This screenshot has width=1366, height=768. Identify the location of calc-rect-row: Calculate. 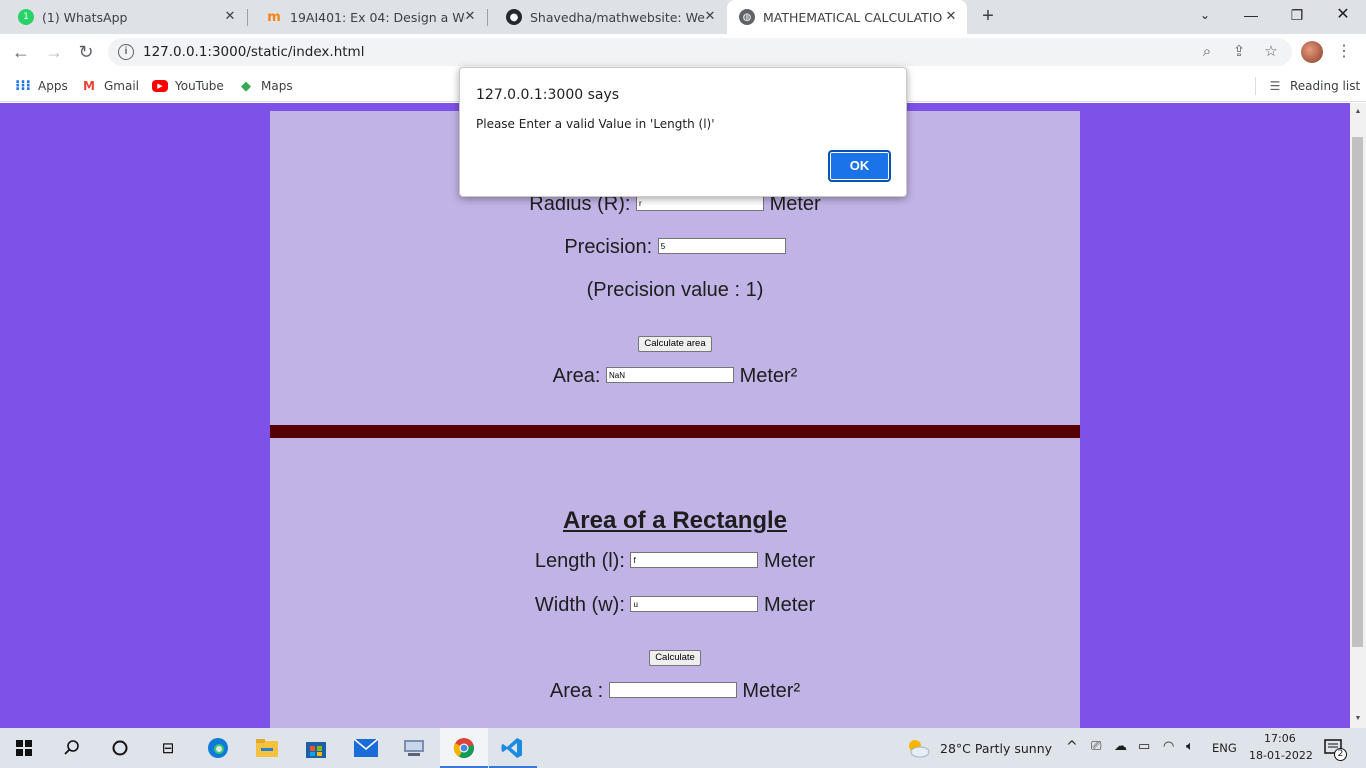
(675, 654).